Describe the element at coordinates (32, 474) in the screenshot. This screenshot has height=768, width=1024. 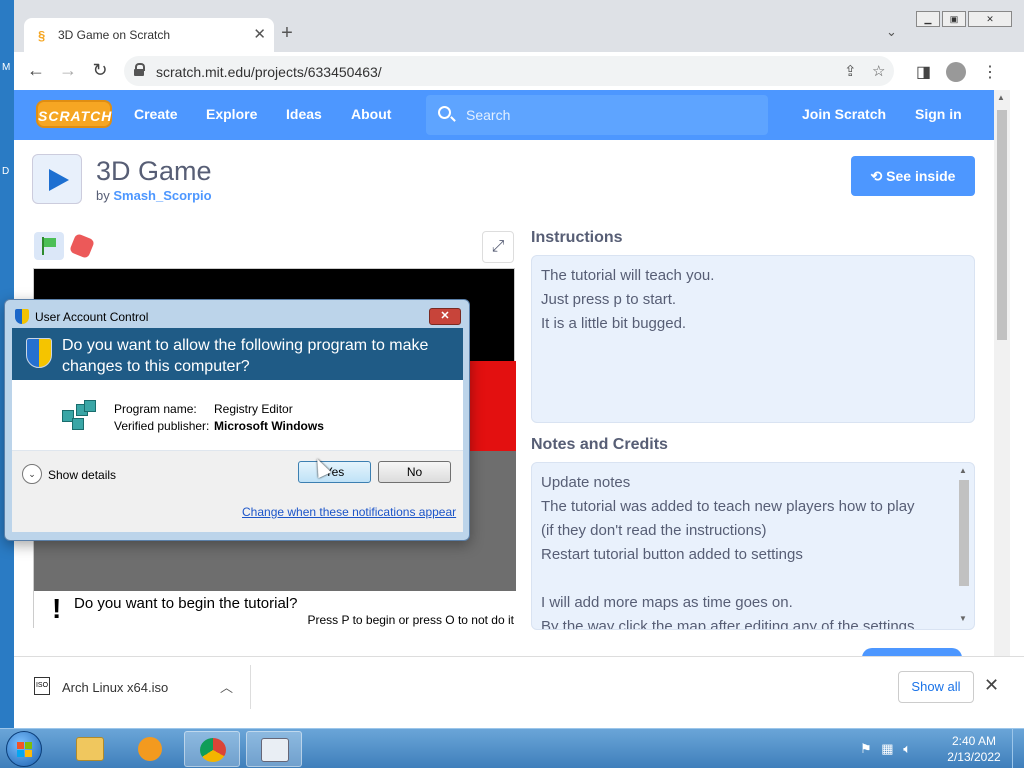
I see `chevron-down-icon: ⌄` at that location.